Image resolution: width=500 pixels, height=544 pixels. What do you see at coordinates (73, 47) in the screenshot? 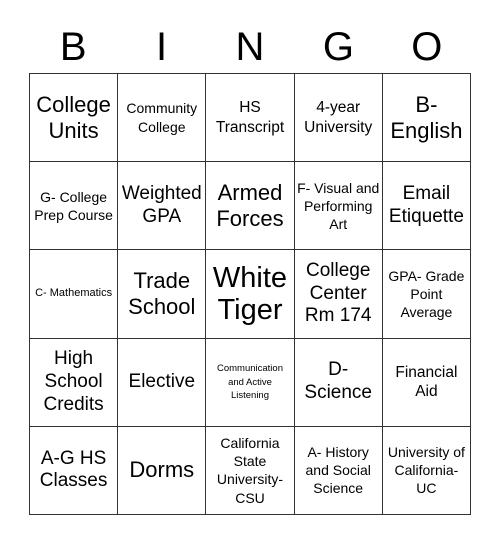
I see `header-letter-b: B` at bounding box center [73, 47].